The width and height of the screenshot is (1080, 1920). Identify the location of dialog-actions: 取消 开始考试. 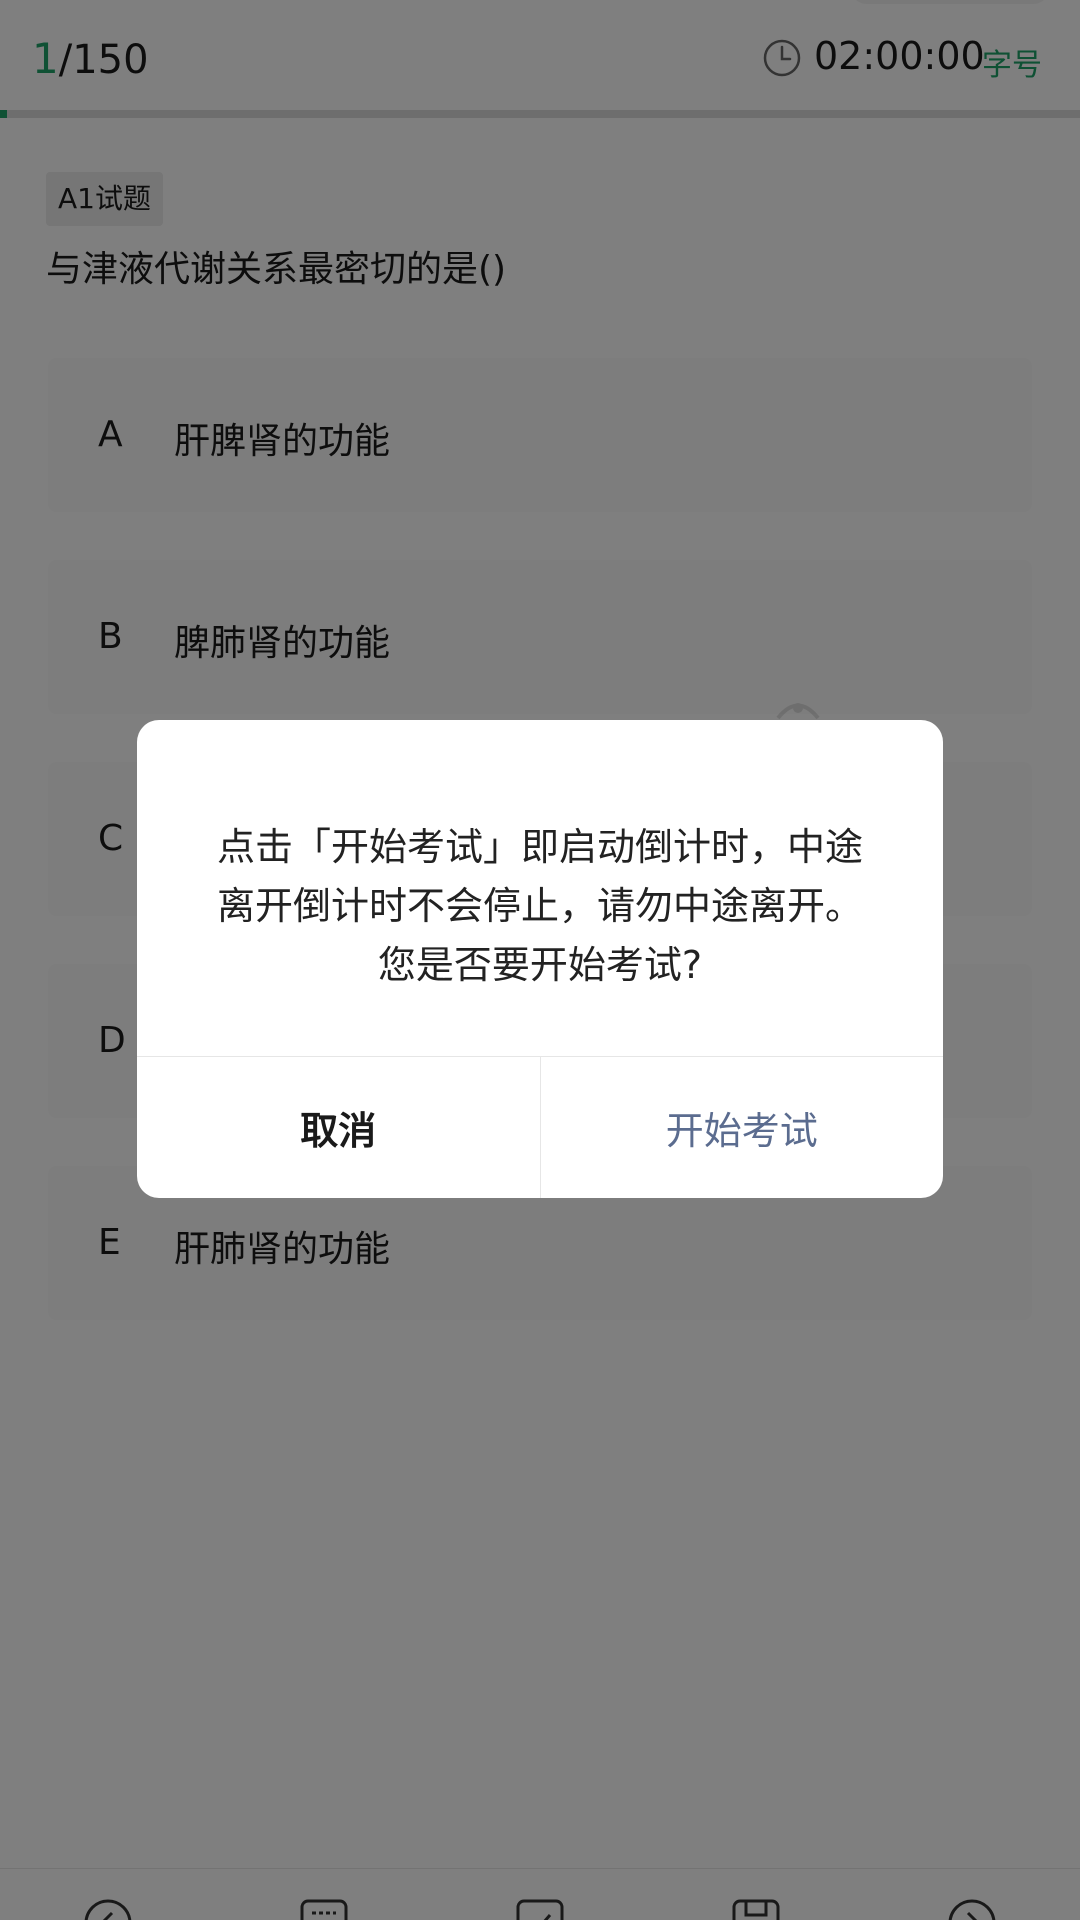
(540, 1127).